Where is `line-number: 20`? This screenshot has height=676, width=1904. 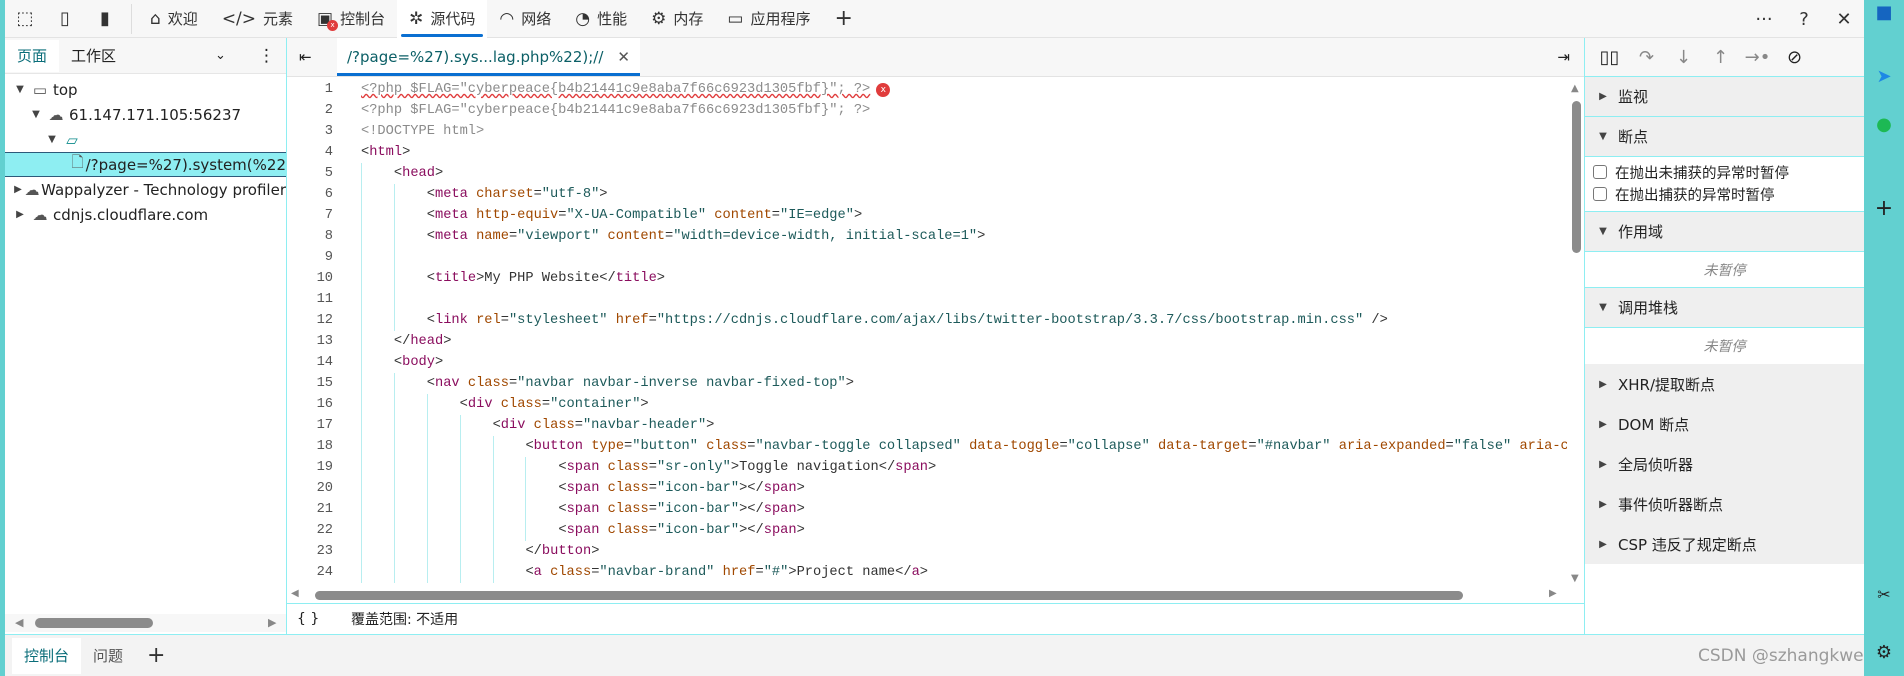 line-number: 20 is located at coordinates (310, 488).